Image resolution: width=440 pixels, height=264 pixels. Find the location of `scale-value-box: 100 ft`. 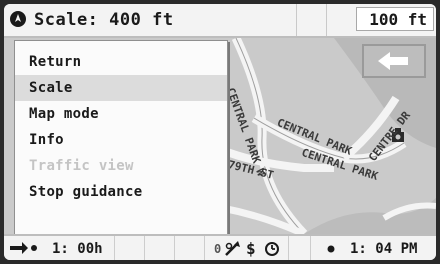

scale-value-box: 100 ft is located at coordinates (395, 19).